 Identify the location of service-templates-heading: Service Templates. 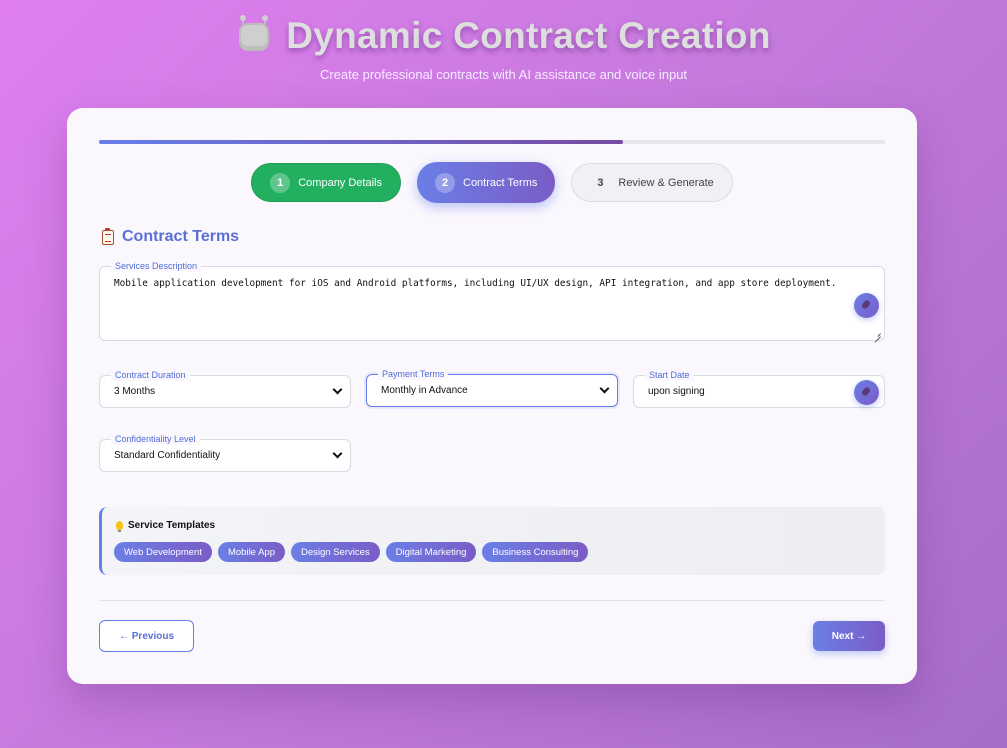
(166, 526).